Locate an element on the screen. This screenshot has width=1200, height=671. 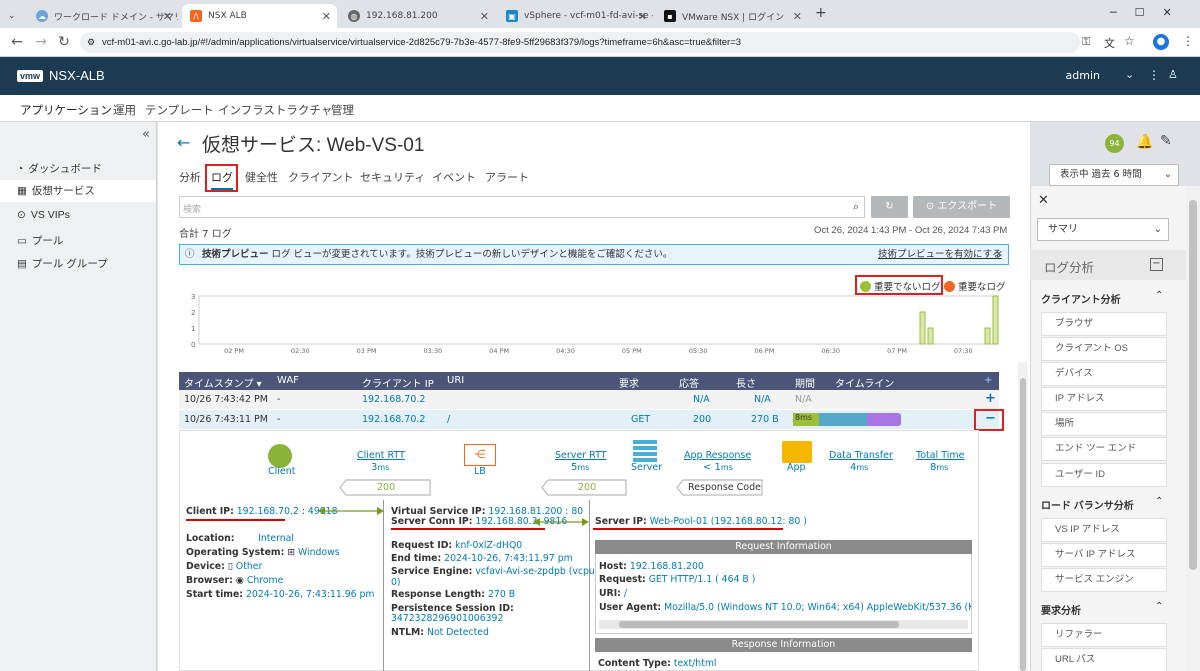
nav-templates: テンプレート is located at coordinates (179, 110).